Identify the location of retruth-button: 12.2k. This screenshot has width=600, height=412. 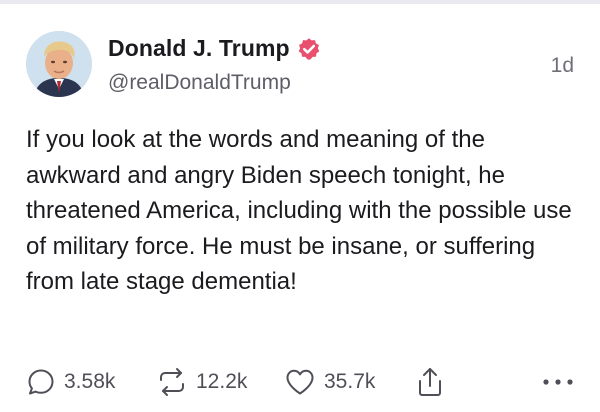
(201, 382).